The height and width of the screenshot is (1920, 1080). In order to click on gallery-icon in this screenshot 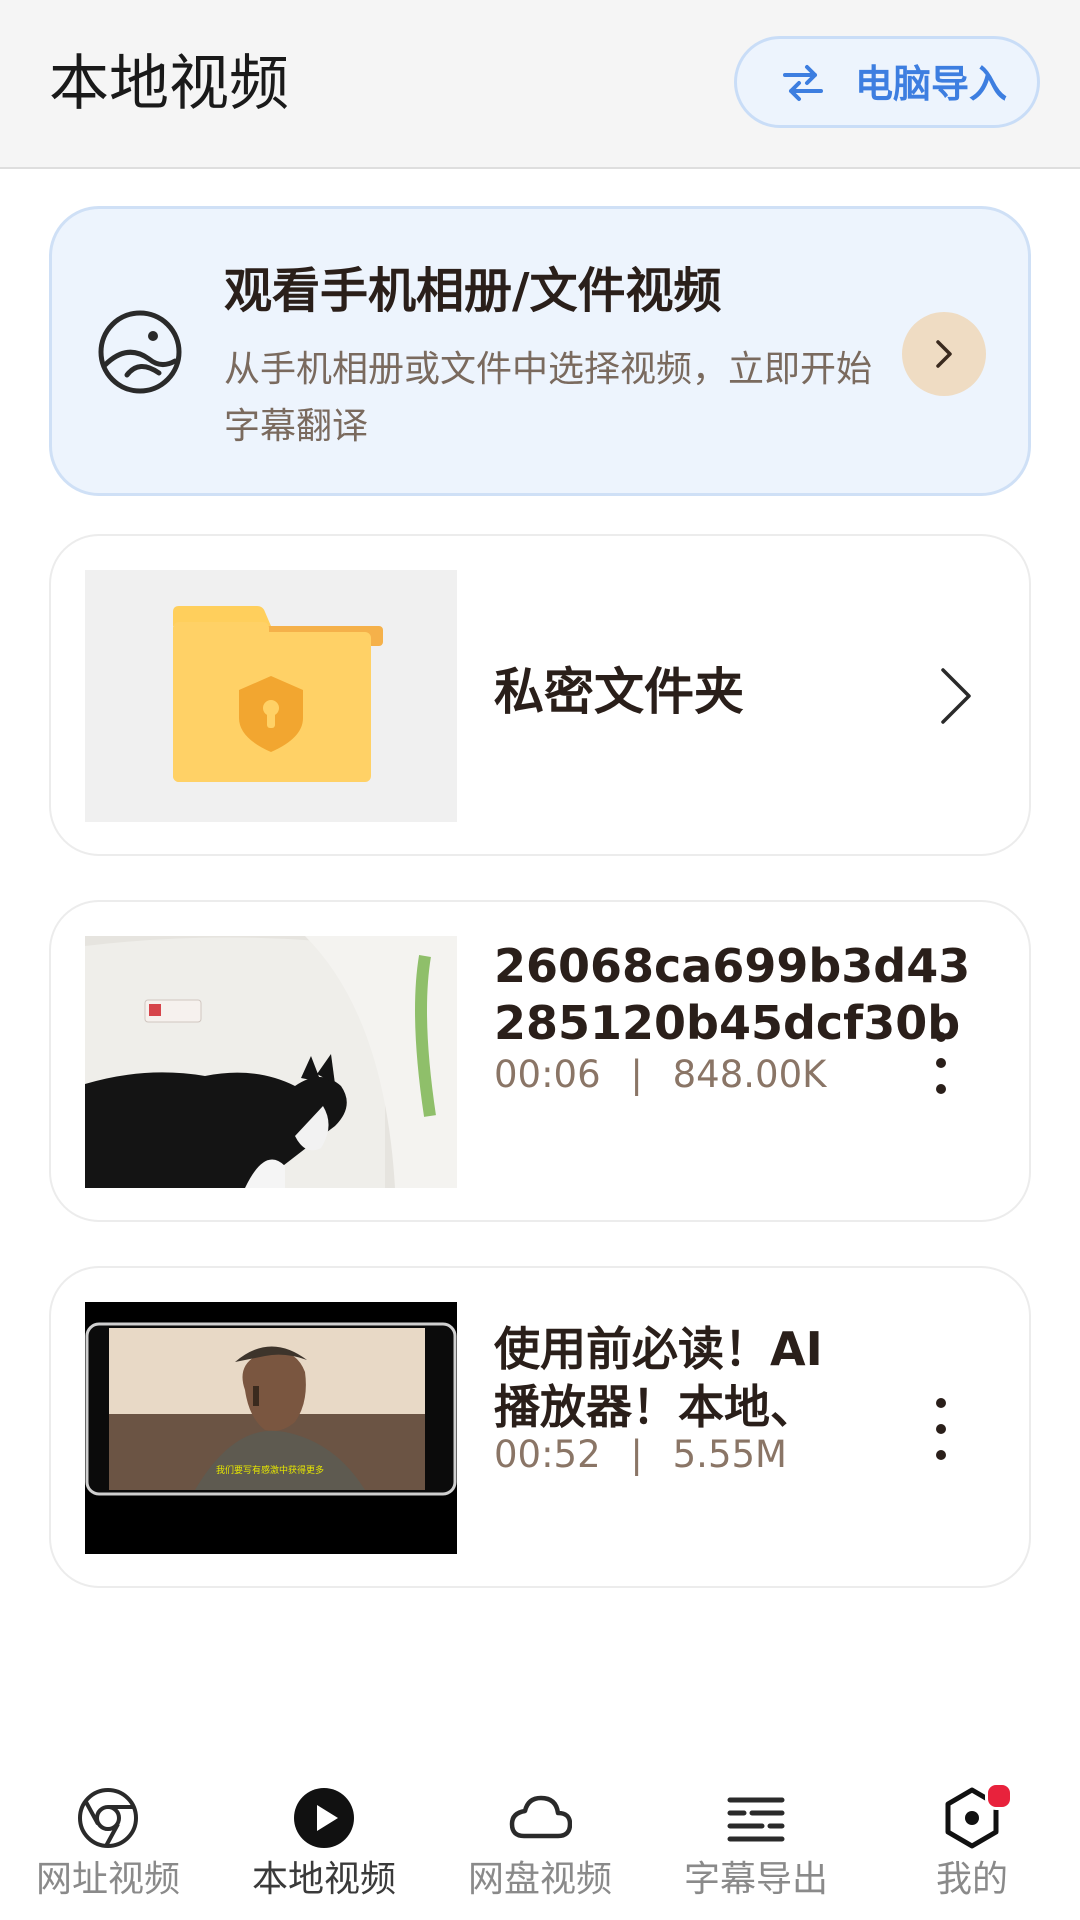, I will do `click(140, 352)`.